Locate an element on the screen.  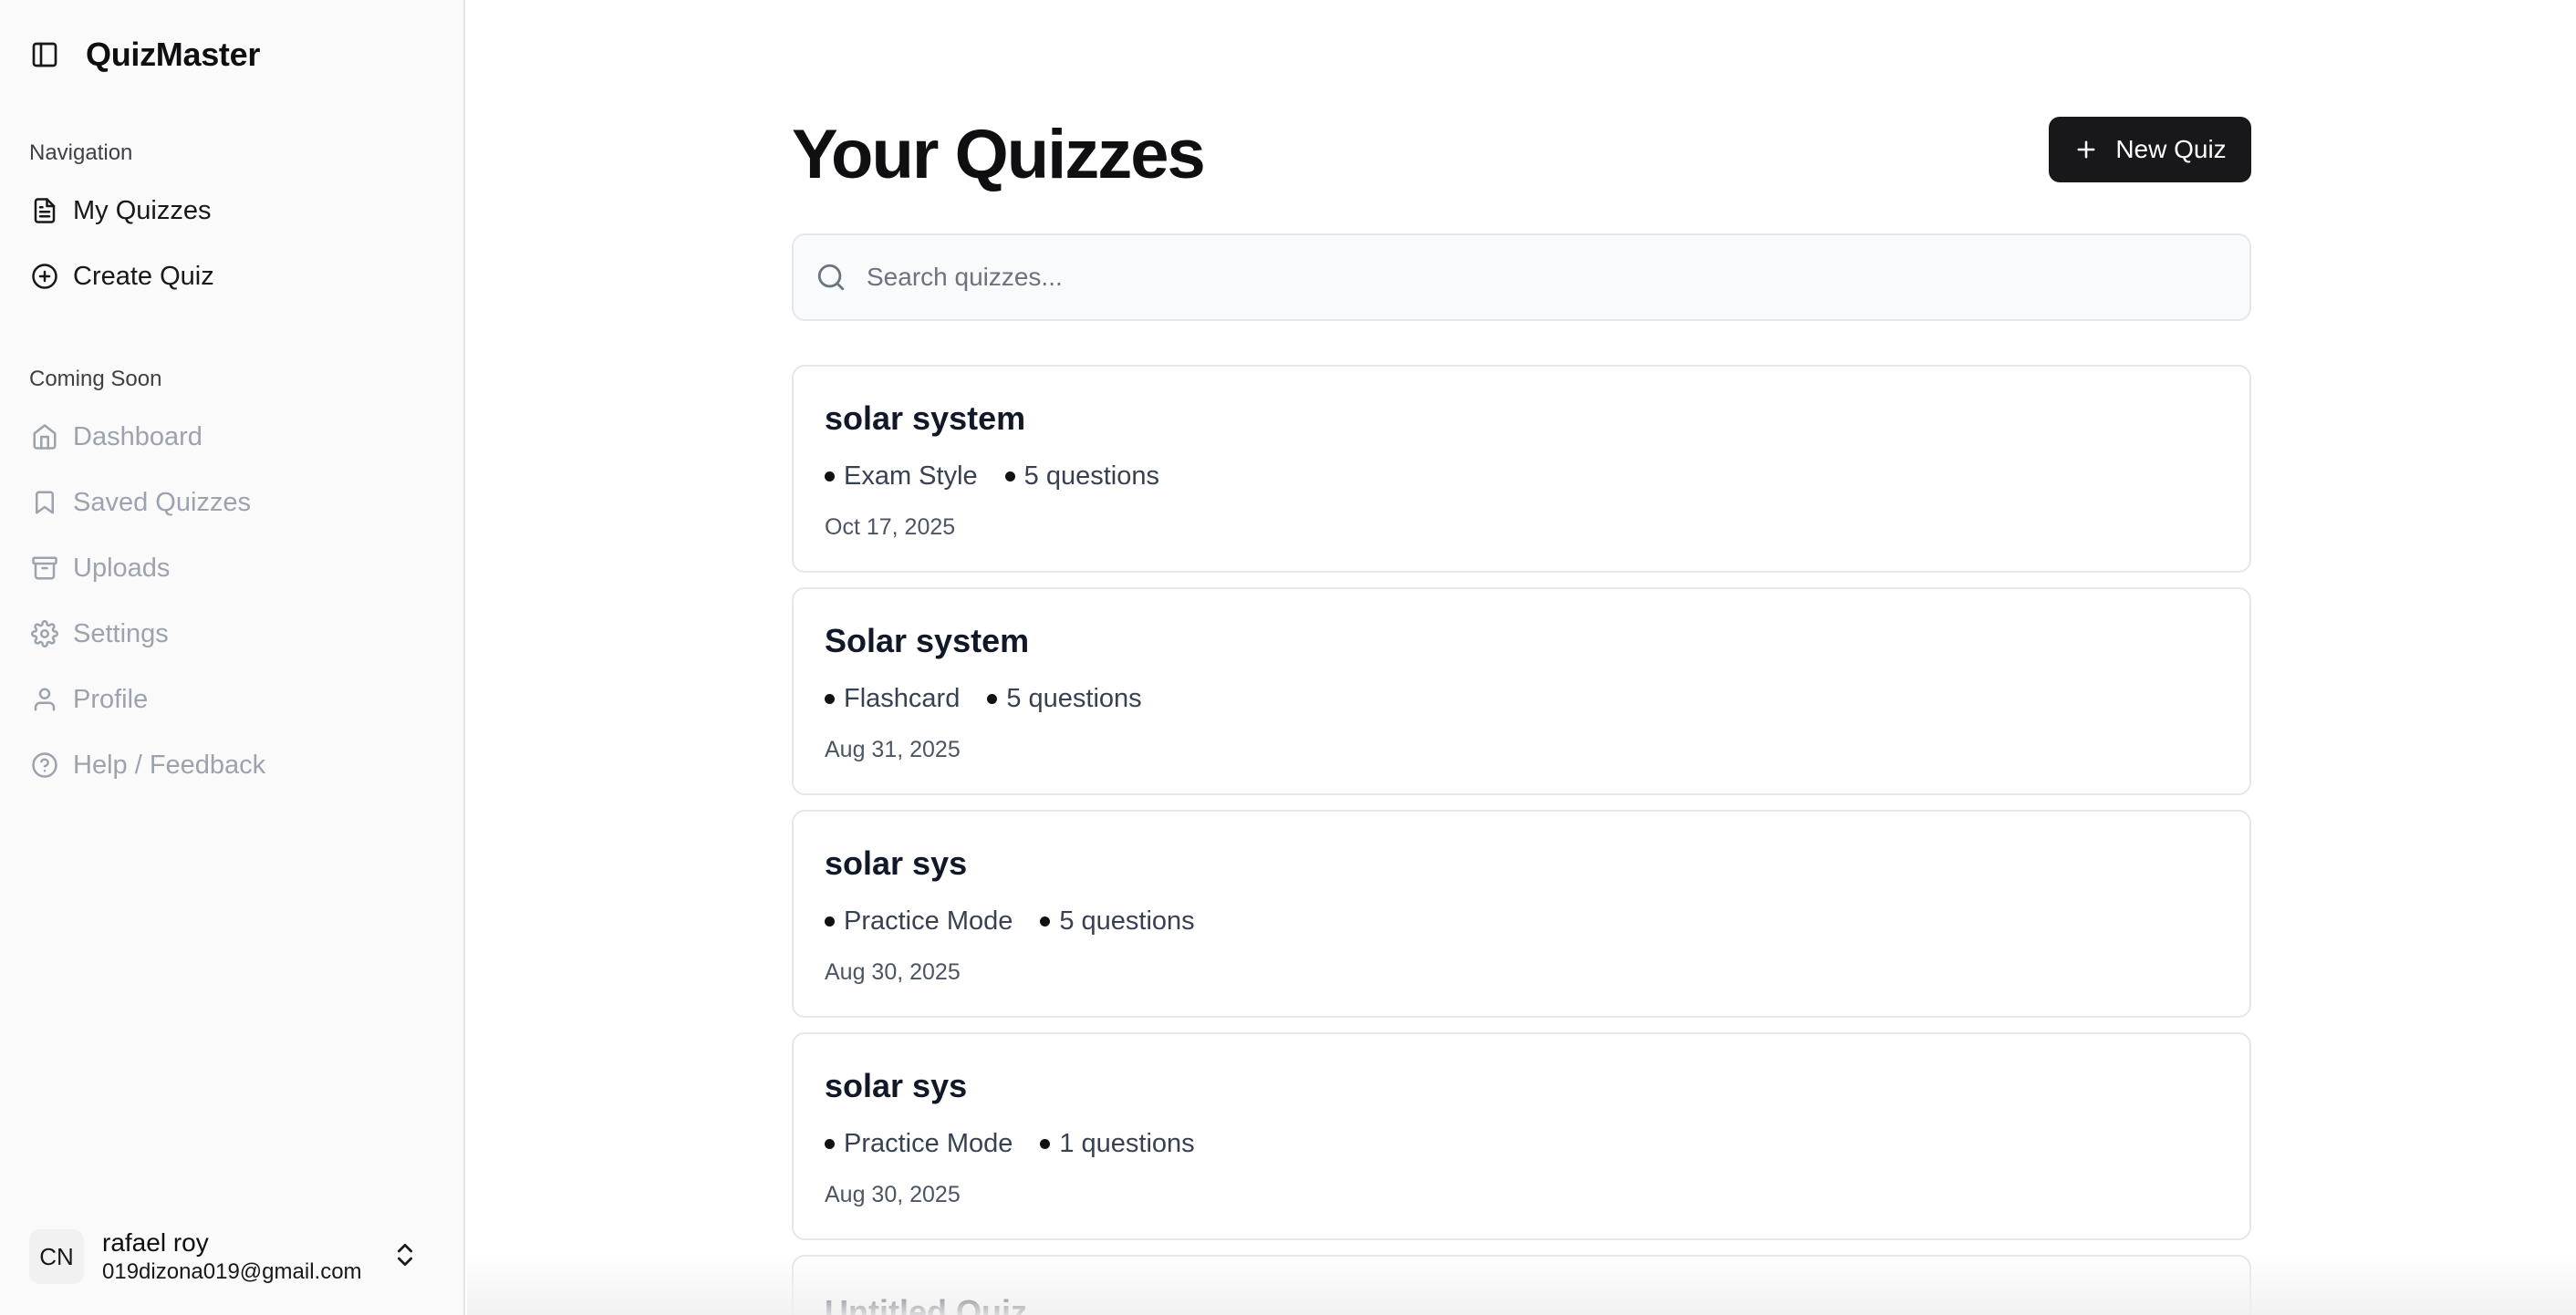
sidebar-item-label: Help / Feedback is located at coordinates (169, 765).